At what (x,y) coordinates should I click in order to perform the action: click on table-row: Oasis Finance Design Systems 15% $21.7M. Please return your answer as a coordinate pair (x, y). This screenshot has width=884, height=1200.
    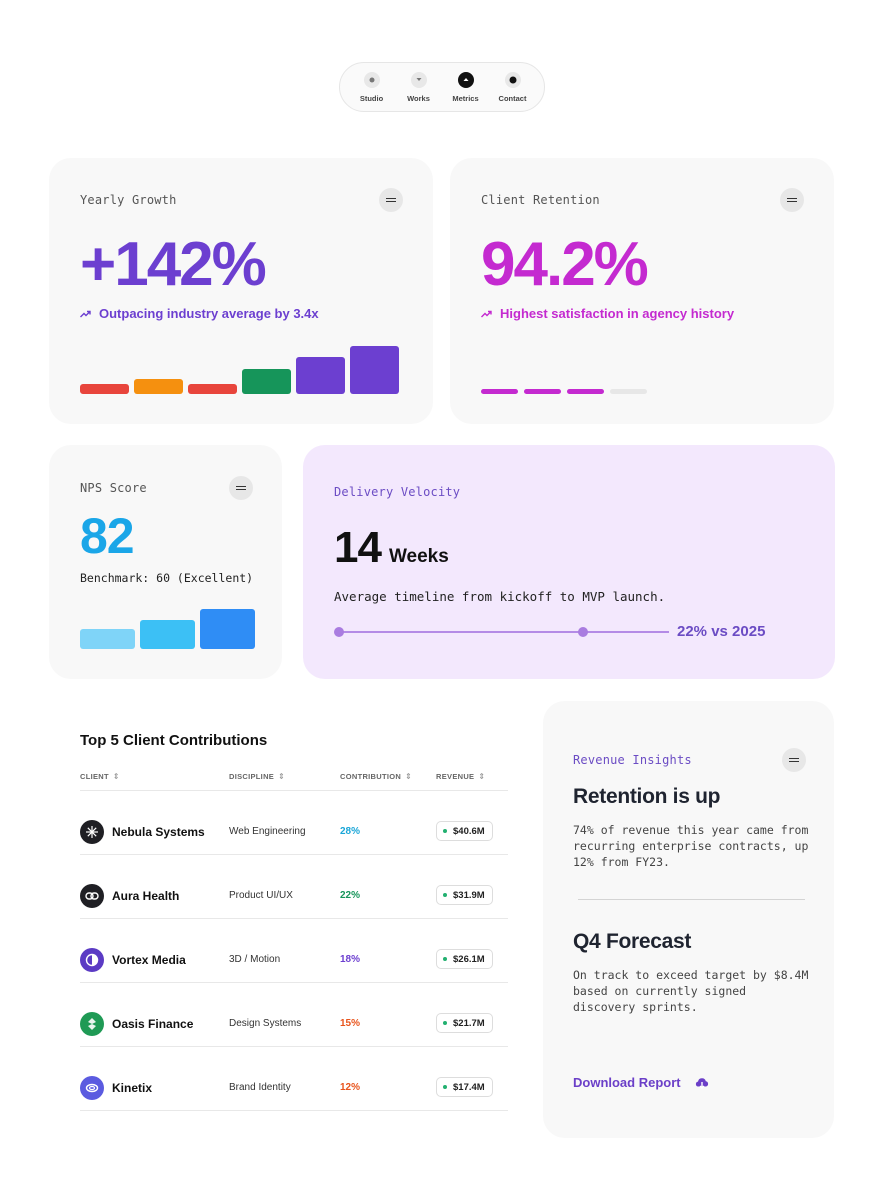
    Looking at the image, I should click on (294, 1025).